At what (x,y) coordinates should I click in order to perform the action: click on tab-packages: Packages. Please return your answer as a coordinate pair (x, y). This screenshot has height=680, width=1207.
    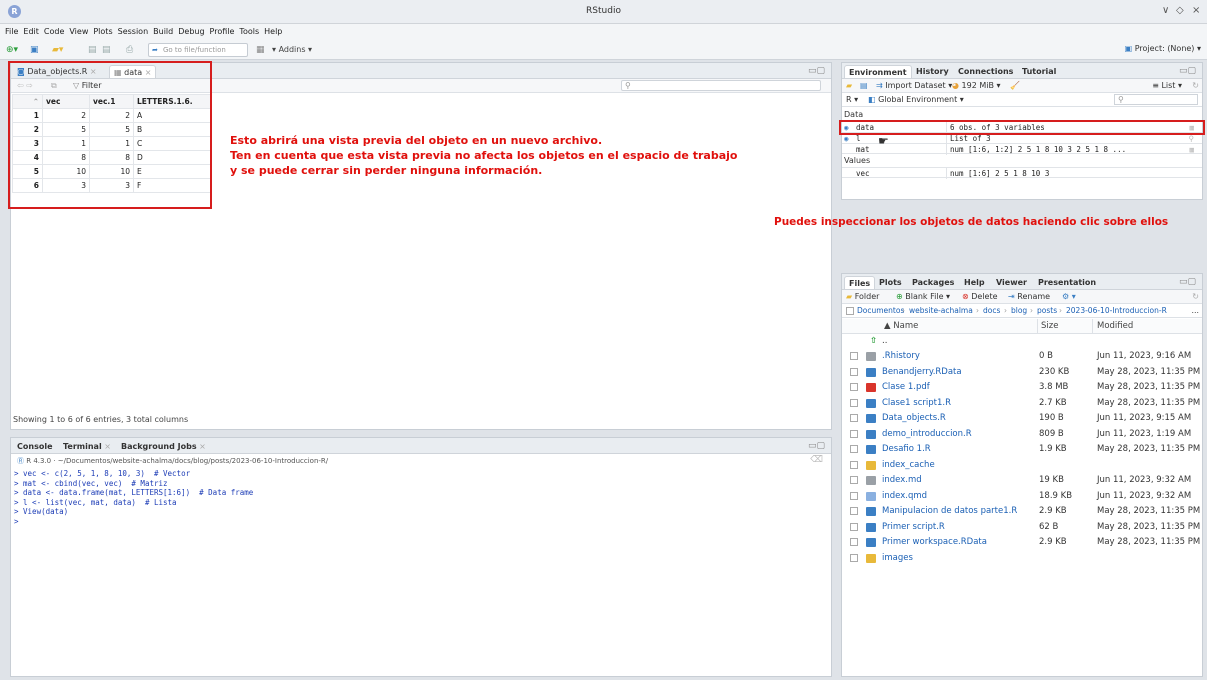
    Looking at the image, I should click on (933, 282).